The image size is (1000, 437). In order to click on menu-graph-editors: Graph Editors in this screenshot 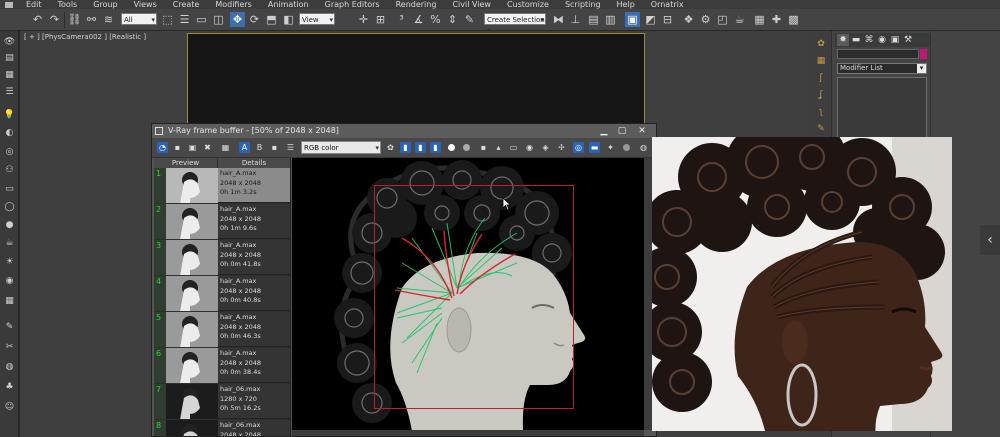, I will do `click(352, 4)`.